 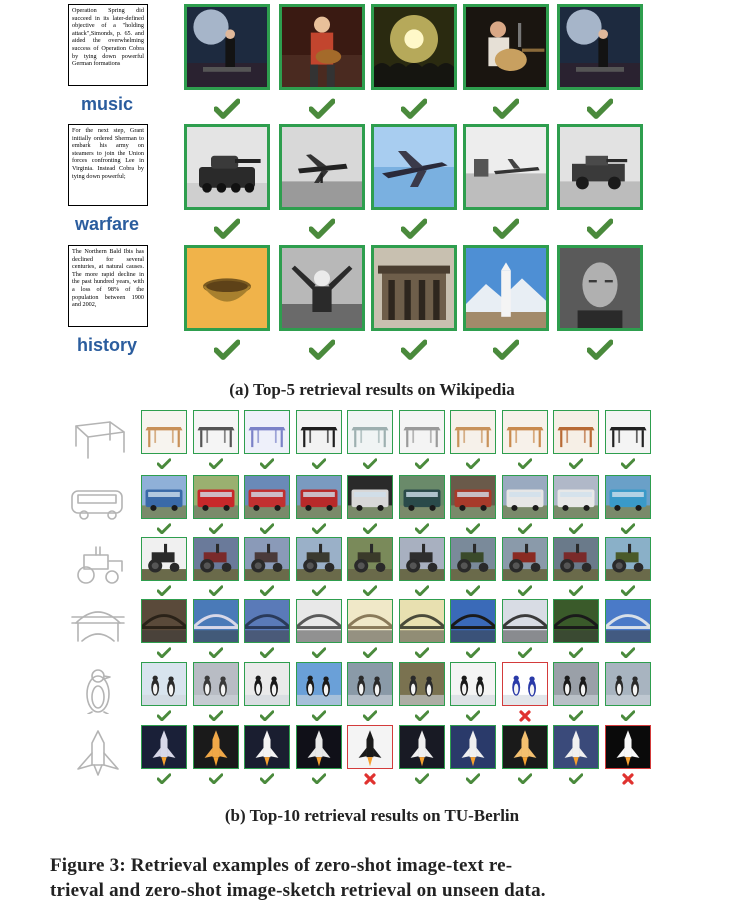 I want to click on category-label: warfare, so click(x=107, y=224).